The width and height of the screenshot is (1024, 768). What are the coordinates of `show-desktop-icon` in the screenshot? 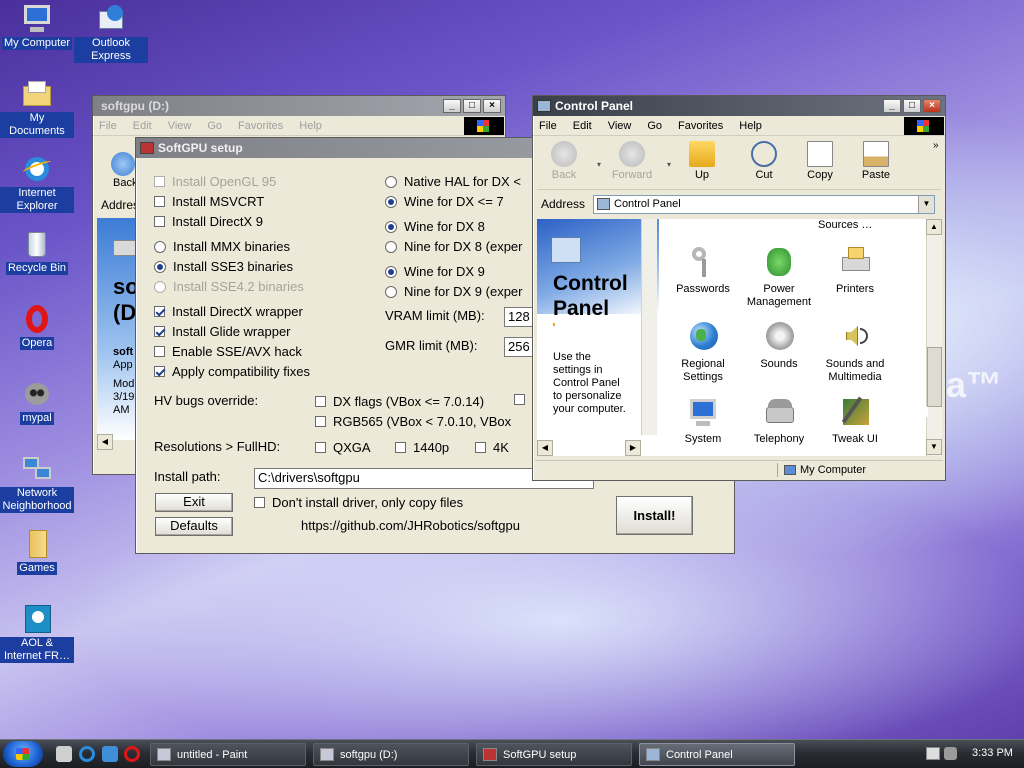 It's located at (64, 754).